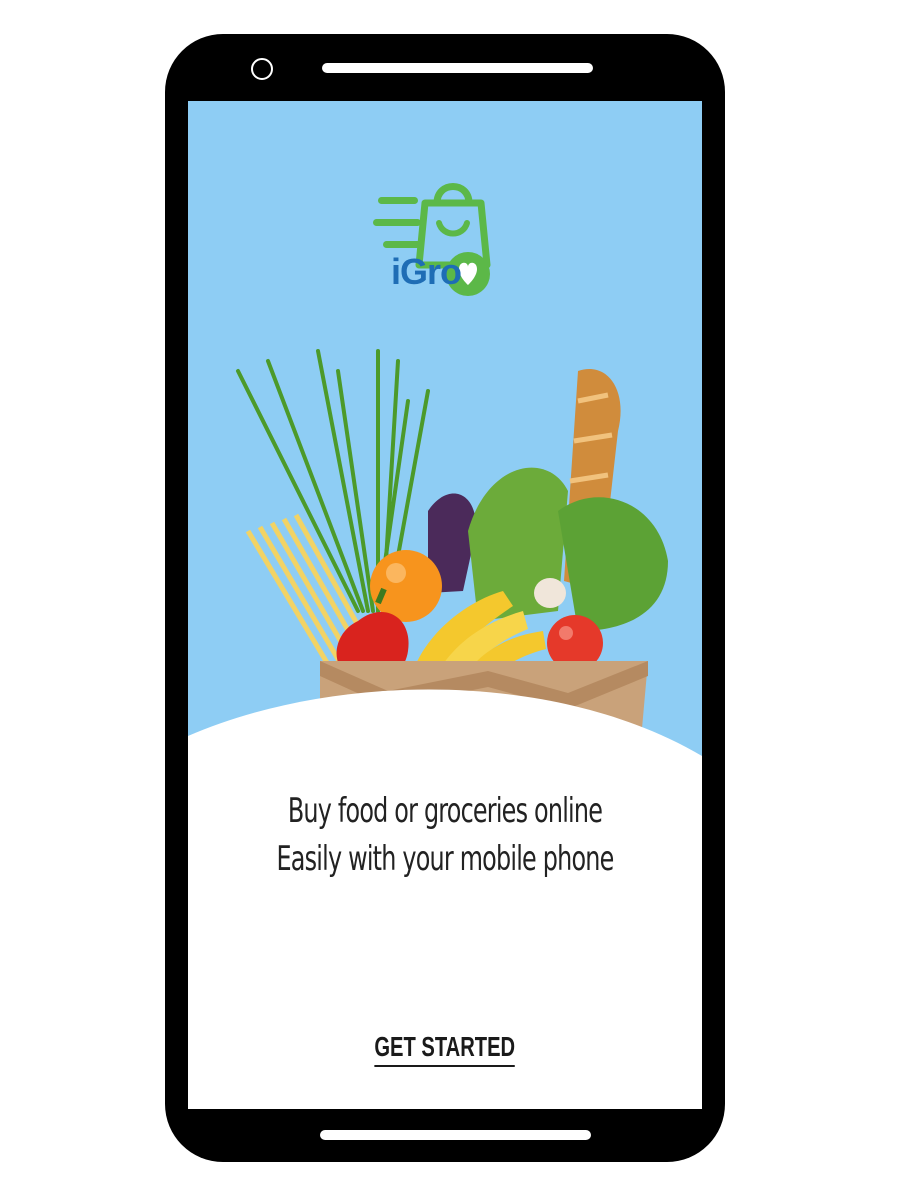  Describe the element at coordinates (455, 1135) in the screenshot. I see `home-indicator` at that location.